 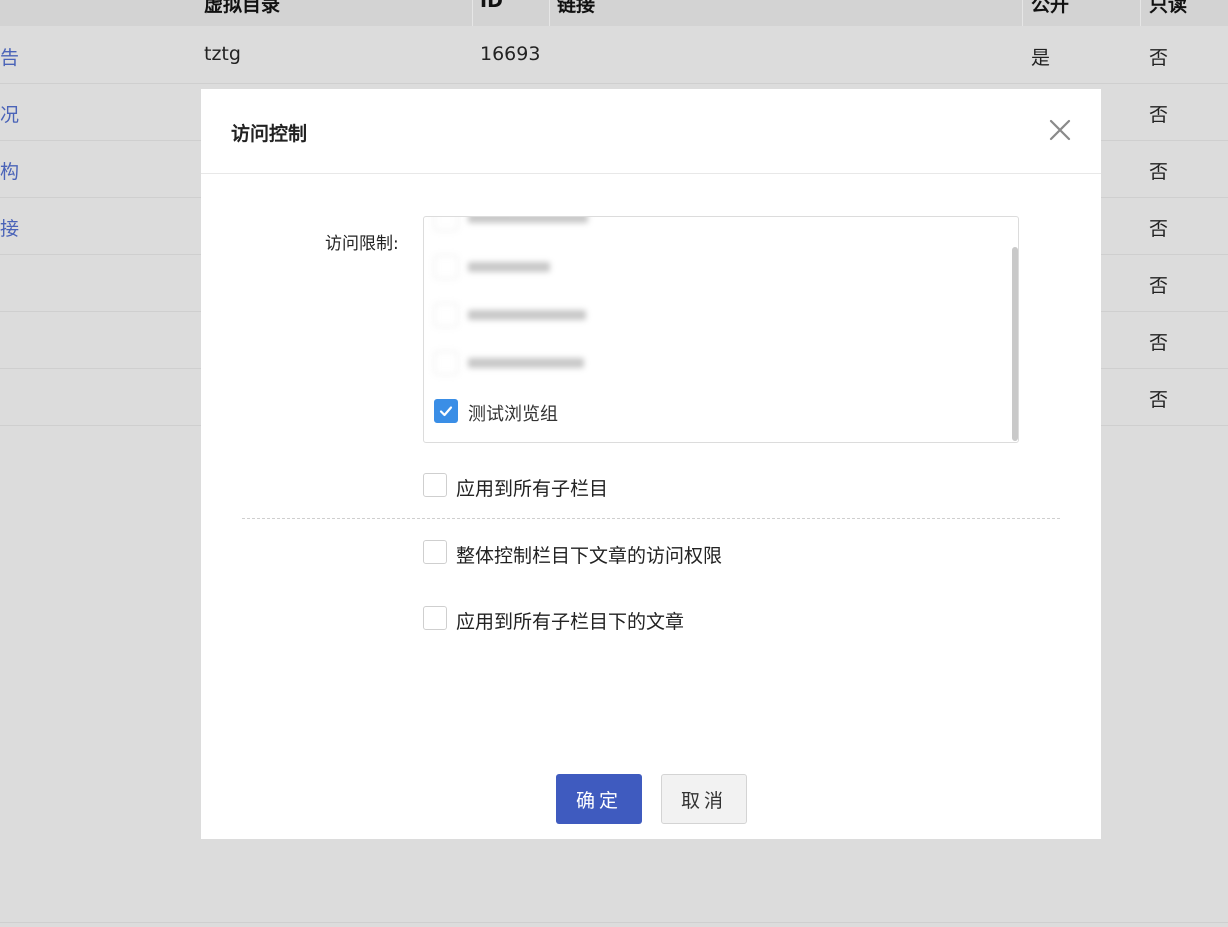 What do you see at coordinates (362, 244) in the screenshot?
I see `access-limit-label: 访问限制:` at bounding box center [362, 244].